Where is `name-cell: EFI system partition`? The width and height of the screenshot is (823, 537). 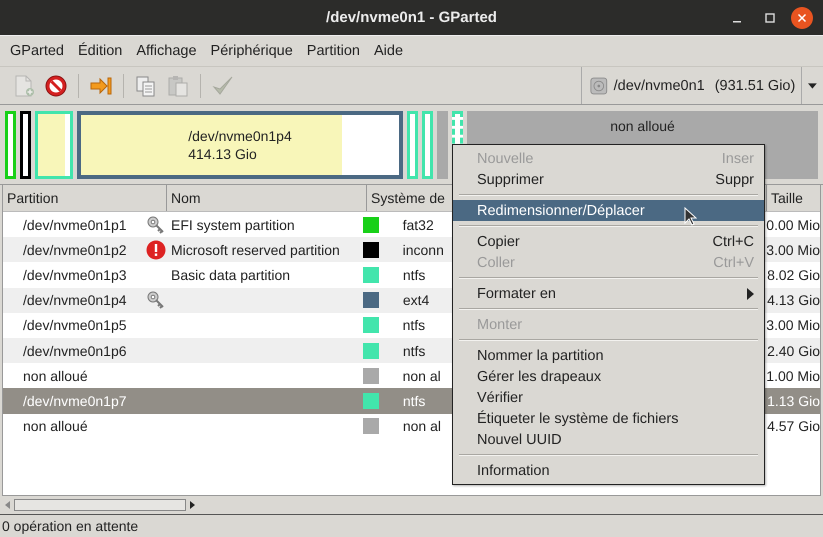
name-cell: EFI system partition is located at coordinates (233, 224).